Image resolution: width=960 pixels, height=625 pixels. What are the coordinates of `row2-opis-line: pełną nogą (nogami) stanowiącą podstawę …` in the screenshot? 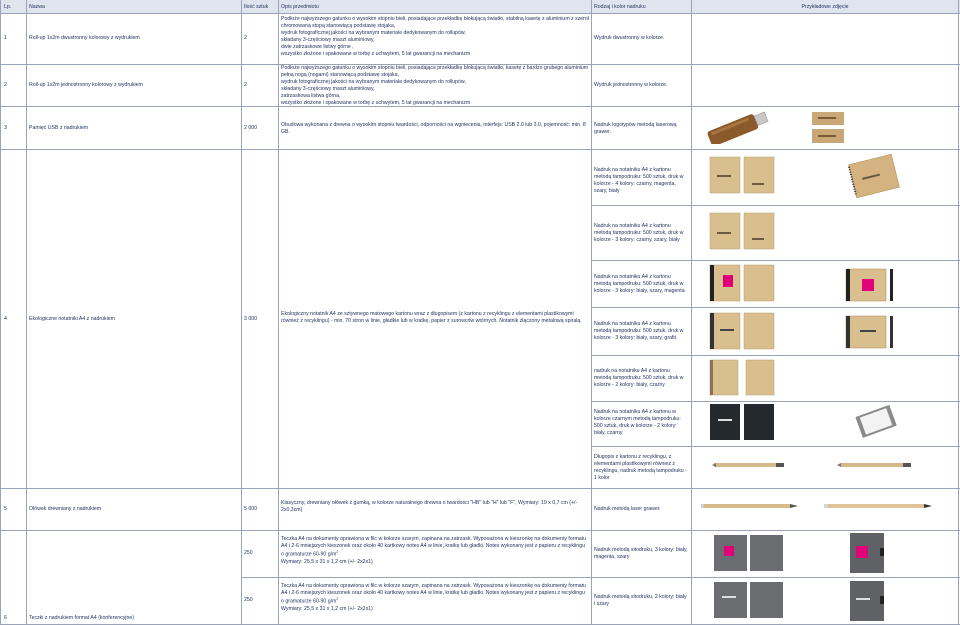 It's located at (340, 75).